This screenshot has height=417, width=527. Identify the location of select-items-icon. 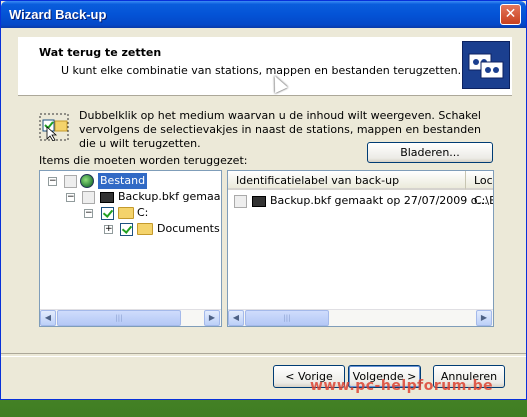
(54, 127).